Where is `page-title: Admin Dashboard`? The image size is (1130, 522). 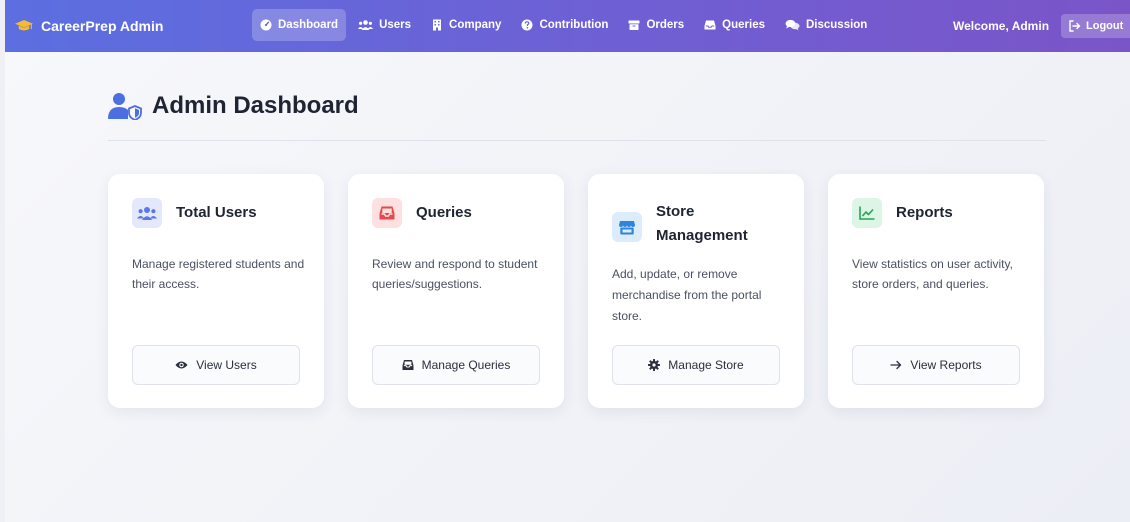
page-title: Admin Dashboard is located at coordinates (255, 105).